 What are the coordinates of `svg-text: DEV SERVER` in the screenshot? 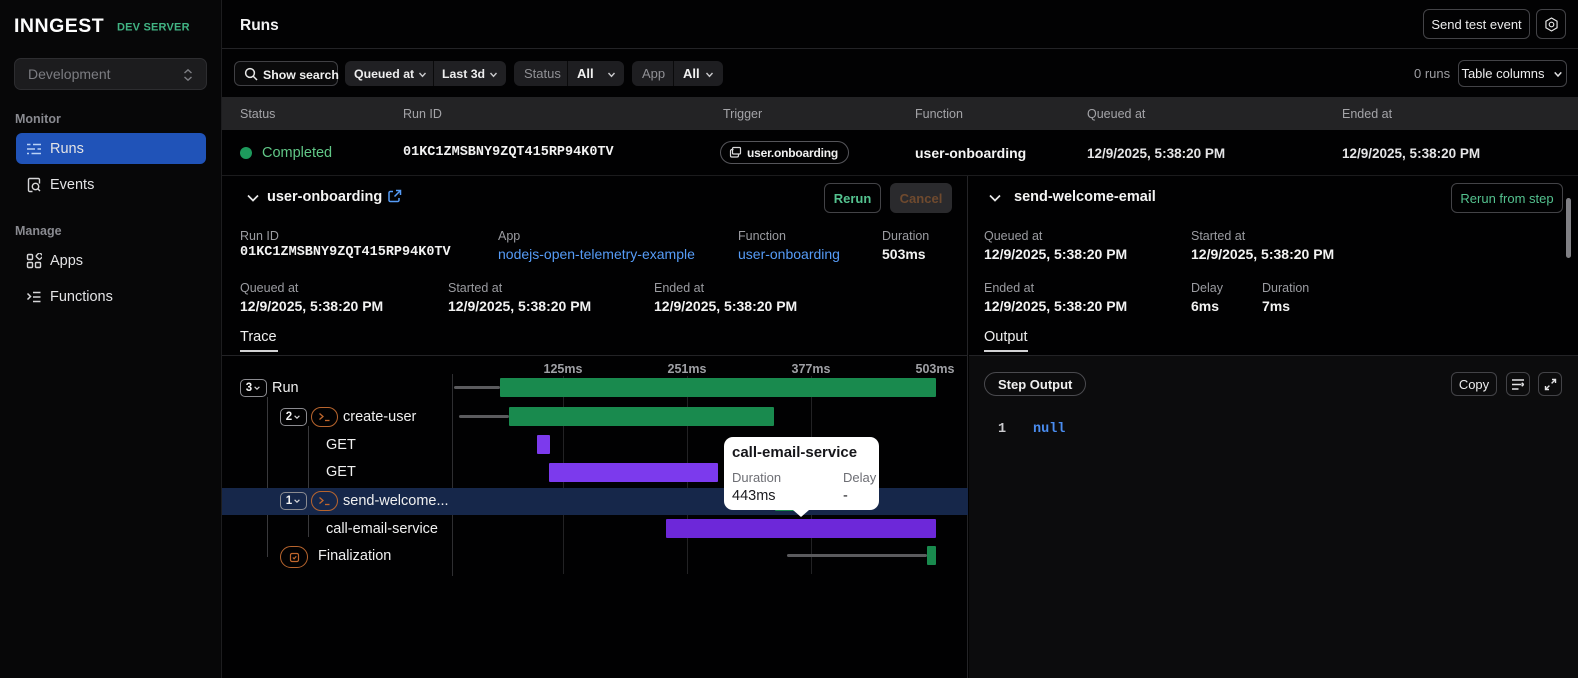 It's located at (153, 28).